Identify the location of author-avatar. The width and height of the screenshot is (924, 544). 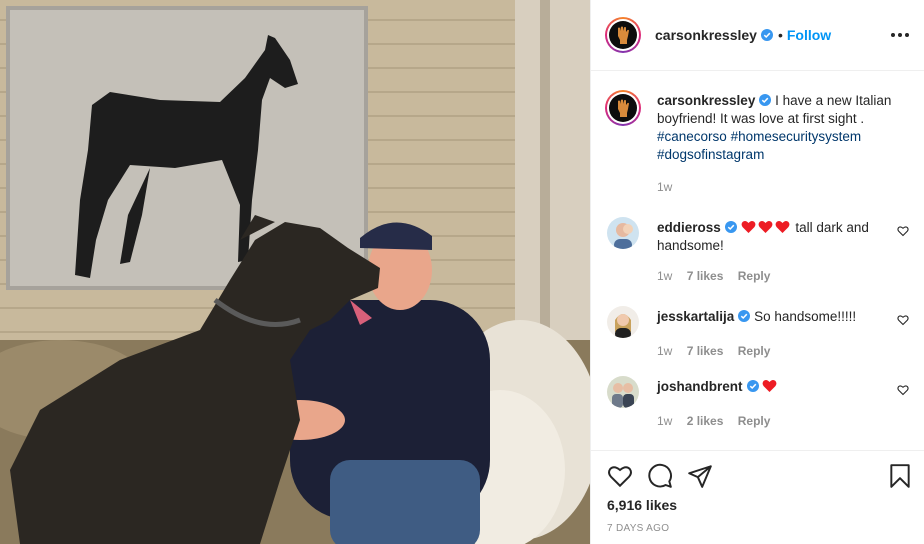
(623, 35).